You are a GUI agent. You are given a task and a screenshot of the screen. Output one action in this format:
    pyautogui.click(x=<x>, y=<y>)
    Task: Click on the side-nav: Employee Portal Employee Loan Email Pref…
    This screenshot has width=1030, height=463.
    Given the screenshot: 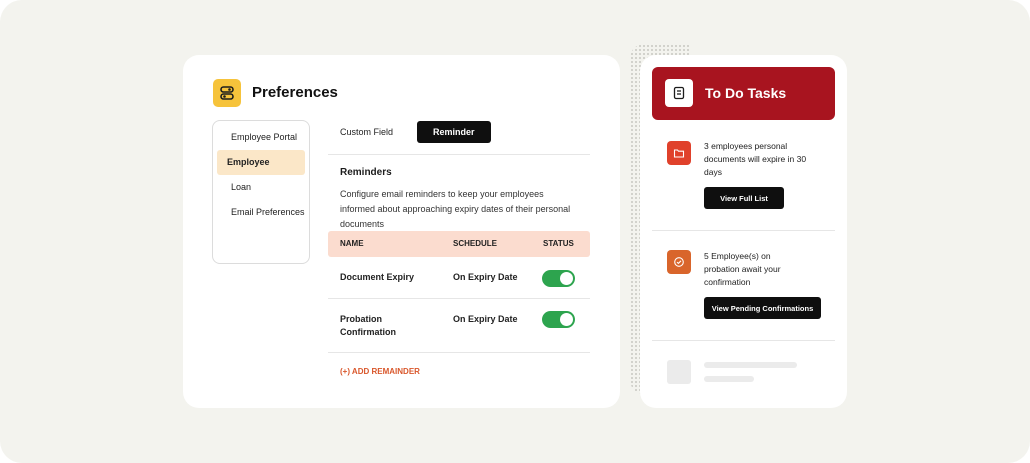 What is the action you would take?
    pyautogui.click(x=261, y=192)
    